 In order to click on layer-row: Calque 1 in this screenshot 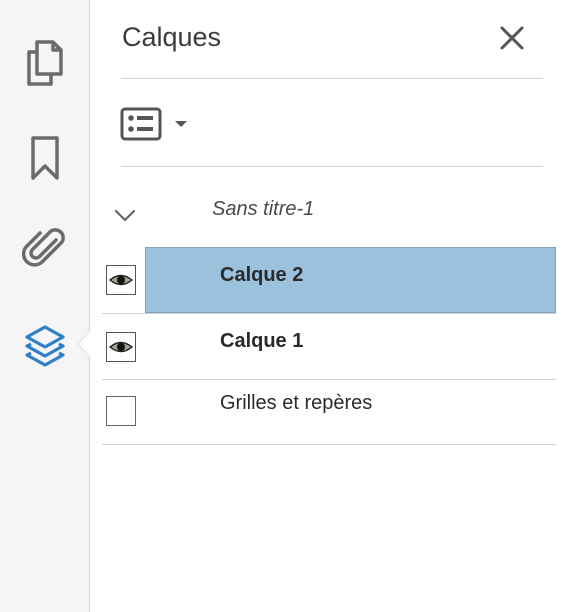, I will do `click(329, 347)`.